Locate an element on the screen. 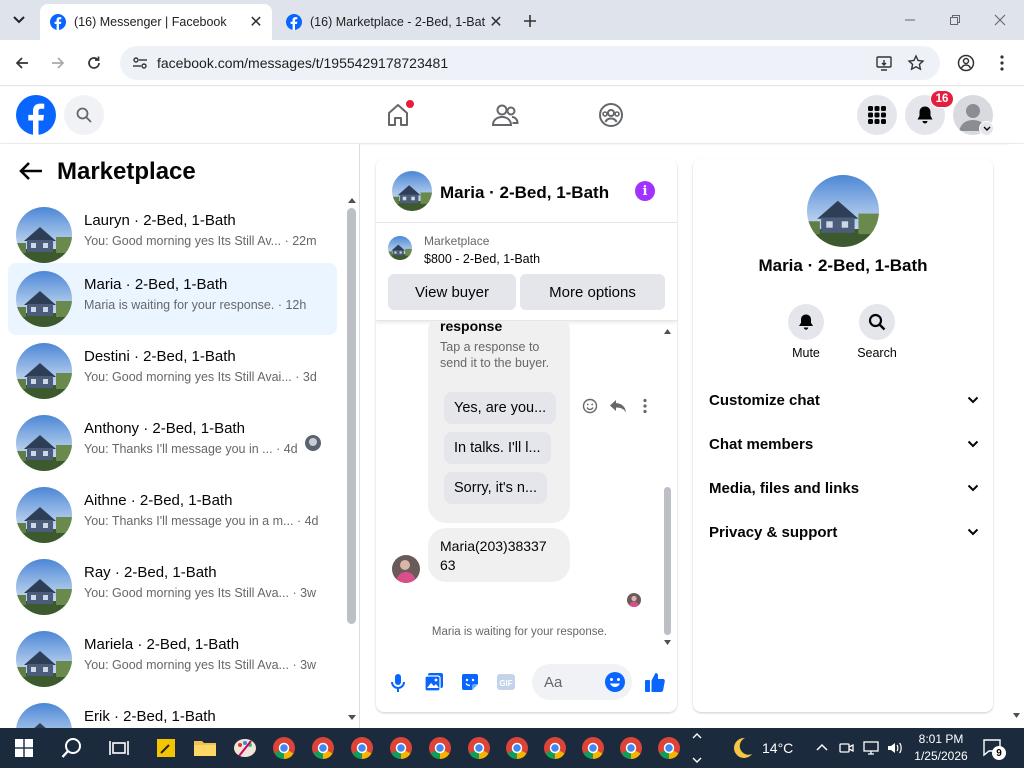 The height and width of the screenshot is (768, 1024). site-settings-icon is located at coordinates (140, 63).